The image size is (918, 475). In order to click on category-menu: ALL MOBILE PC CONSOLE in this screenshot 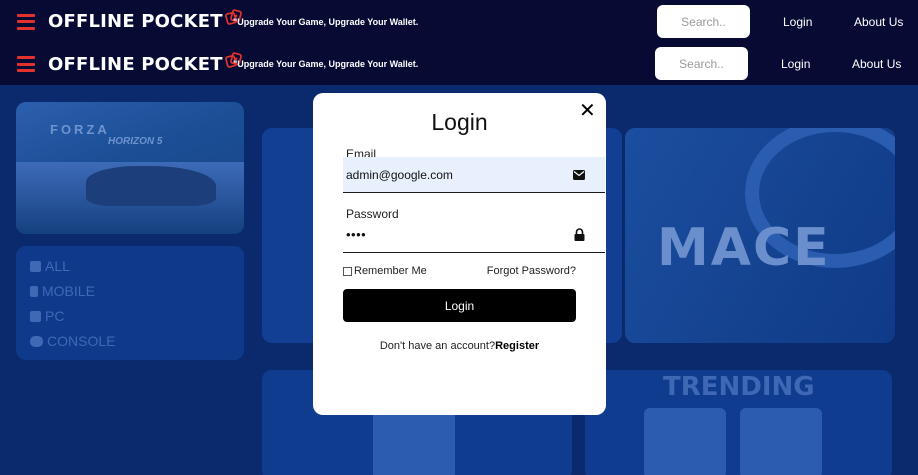, I will do `click(130, 303)`.